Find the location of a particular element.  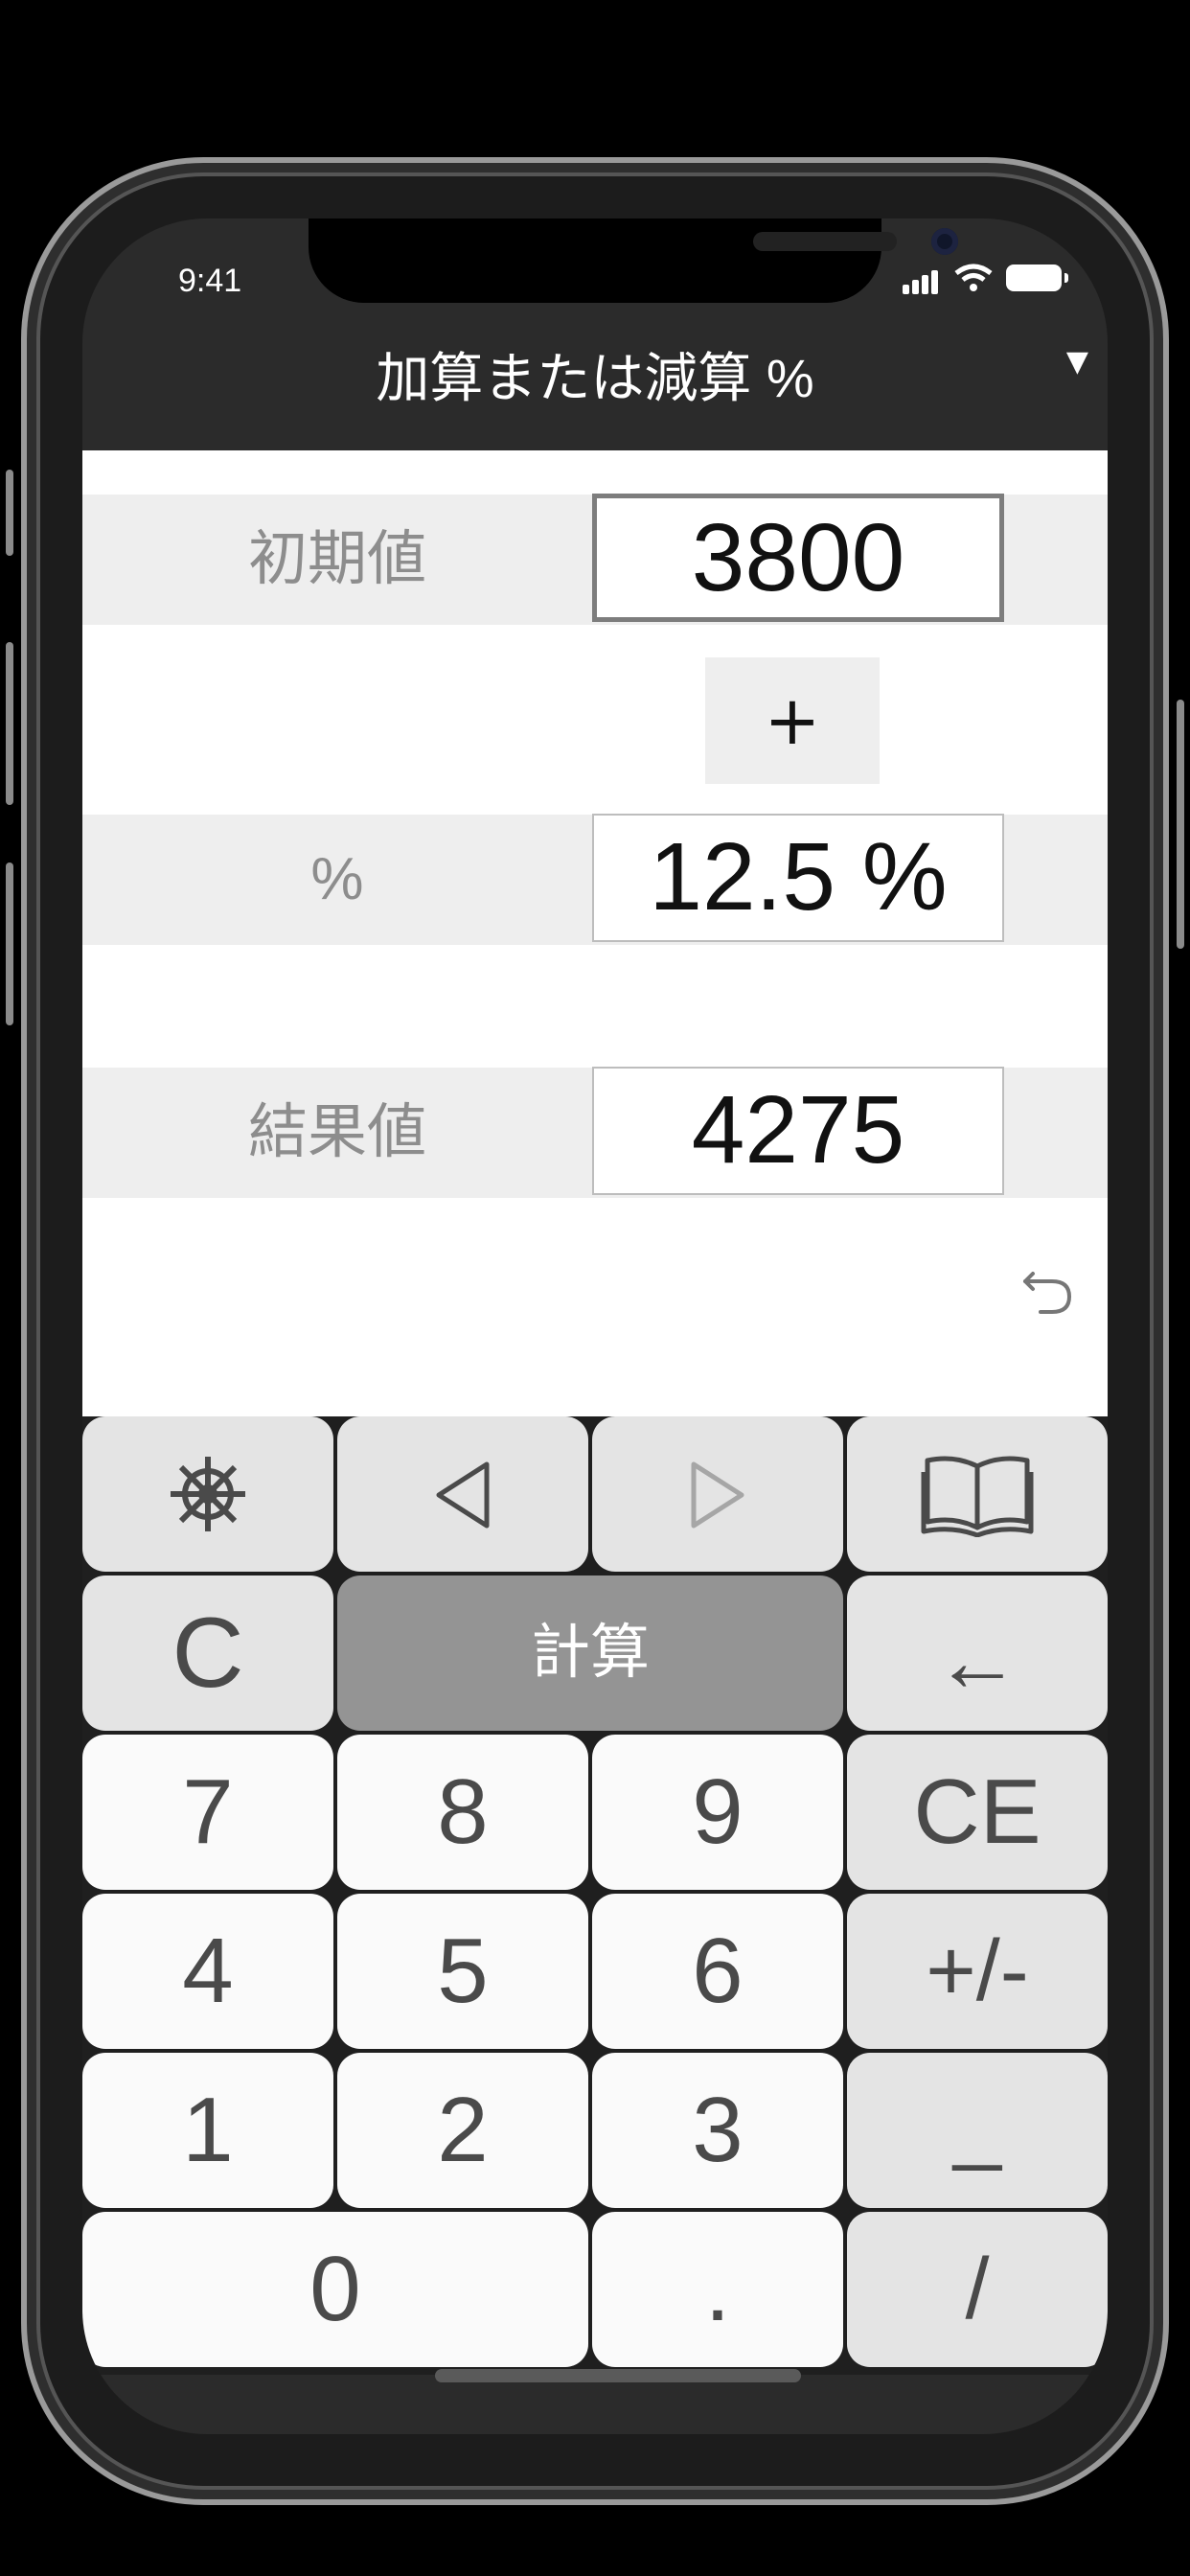

speaker is located at coordinates (825, 241).